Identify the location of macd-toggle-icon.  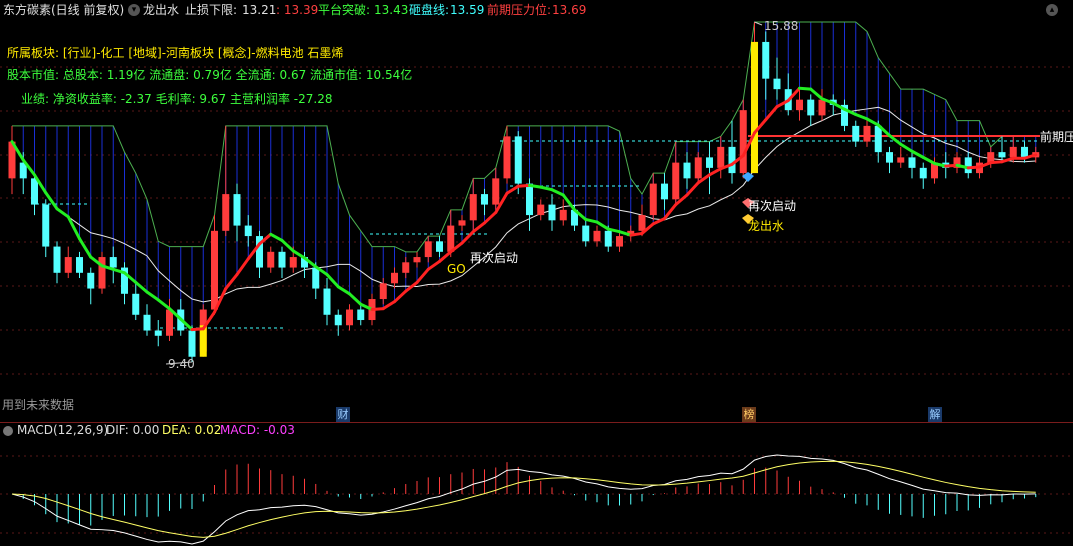
(8, 431).